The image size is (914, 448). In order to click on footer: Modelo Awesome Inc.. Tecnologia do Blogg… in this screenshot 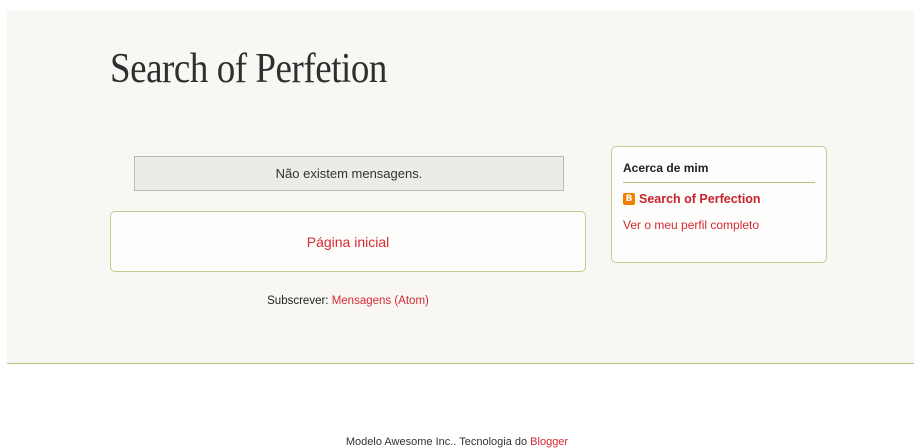, I will do `click(457, 442)`.